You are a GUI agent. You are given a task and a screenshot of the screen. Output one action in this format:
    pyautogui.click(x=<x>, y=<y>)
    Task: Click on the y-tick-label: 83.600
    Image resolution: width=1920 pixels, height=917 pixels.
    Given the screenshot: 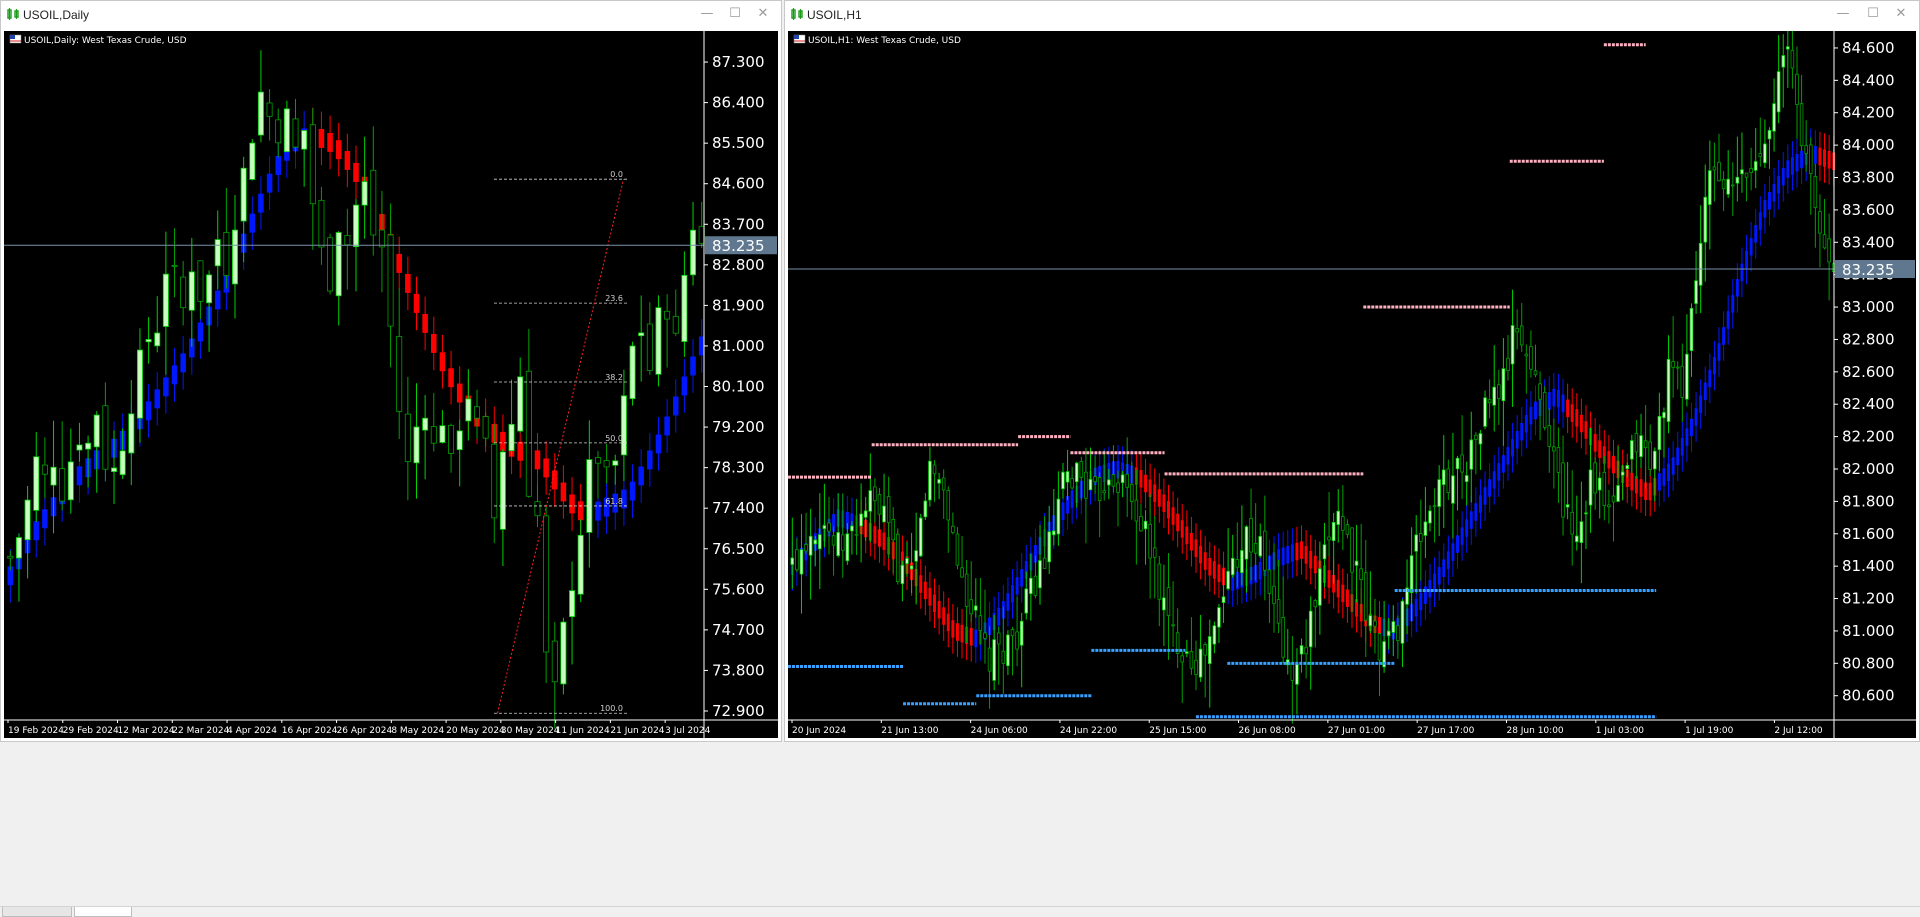 What is the action you would take?
    pyautogui.click(x=1868, y=210)
    